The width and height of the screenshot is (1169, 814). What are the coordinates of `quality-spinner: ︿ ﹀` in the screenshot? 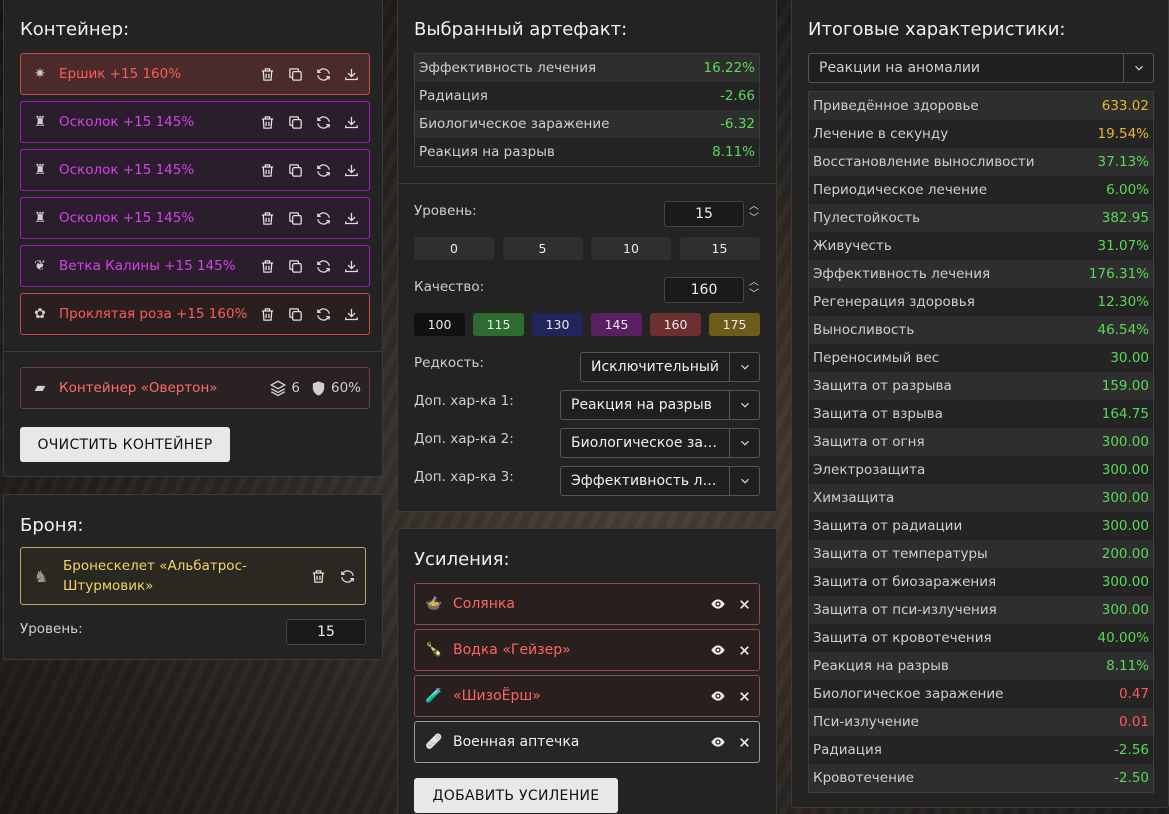 It's located at (754, 289).